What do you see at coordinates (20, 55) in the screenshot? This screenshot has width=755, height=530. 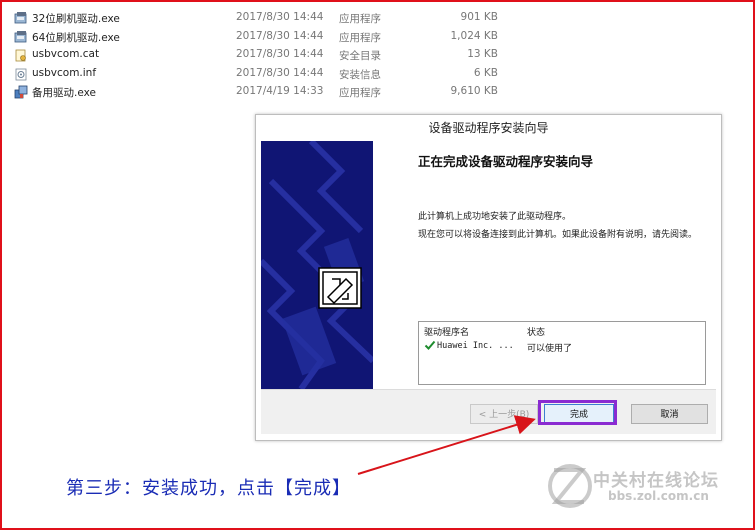 I see `catalog-icon` at bounding box center [20, 55].